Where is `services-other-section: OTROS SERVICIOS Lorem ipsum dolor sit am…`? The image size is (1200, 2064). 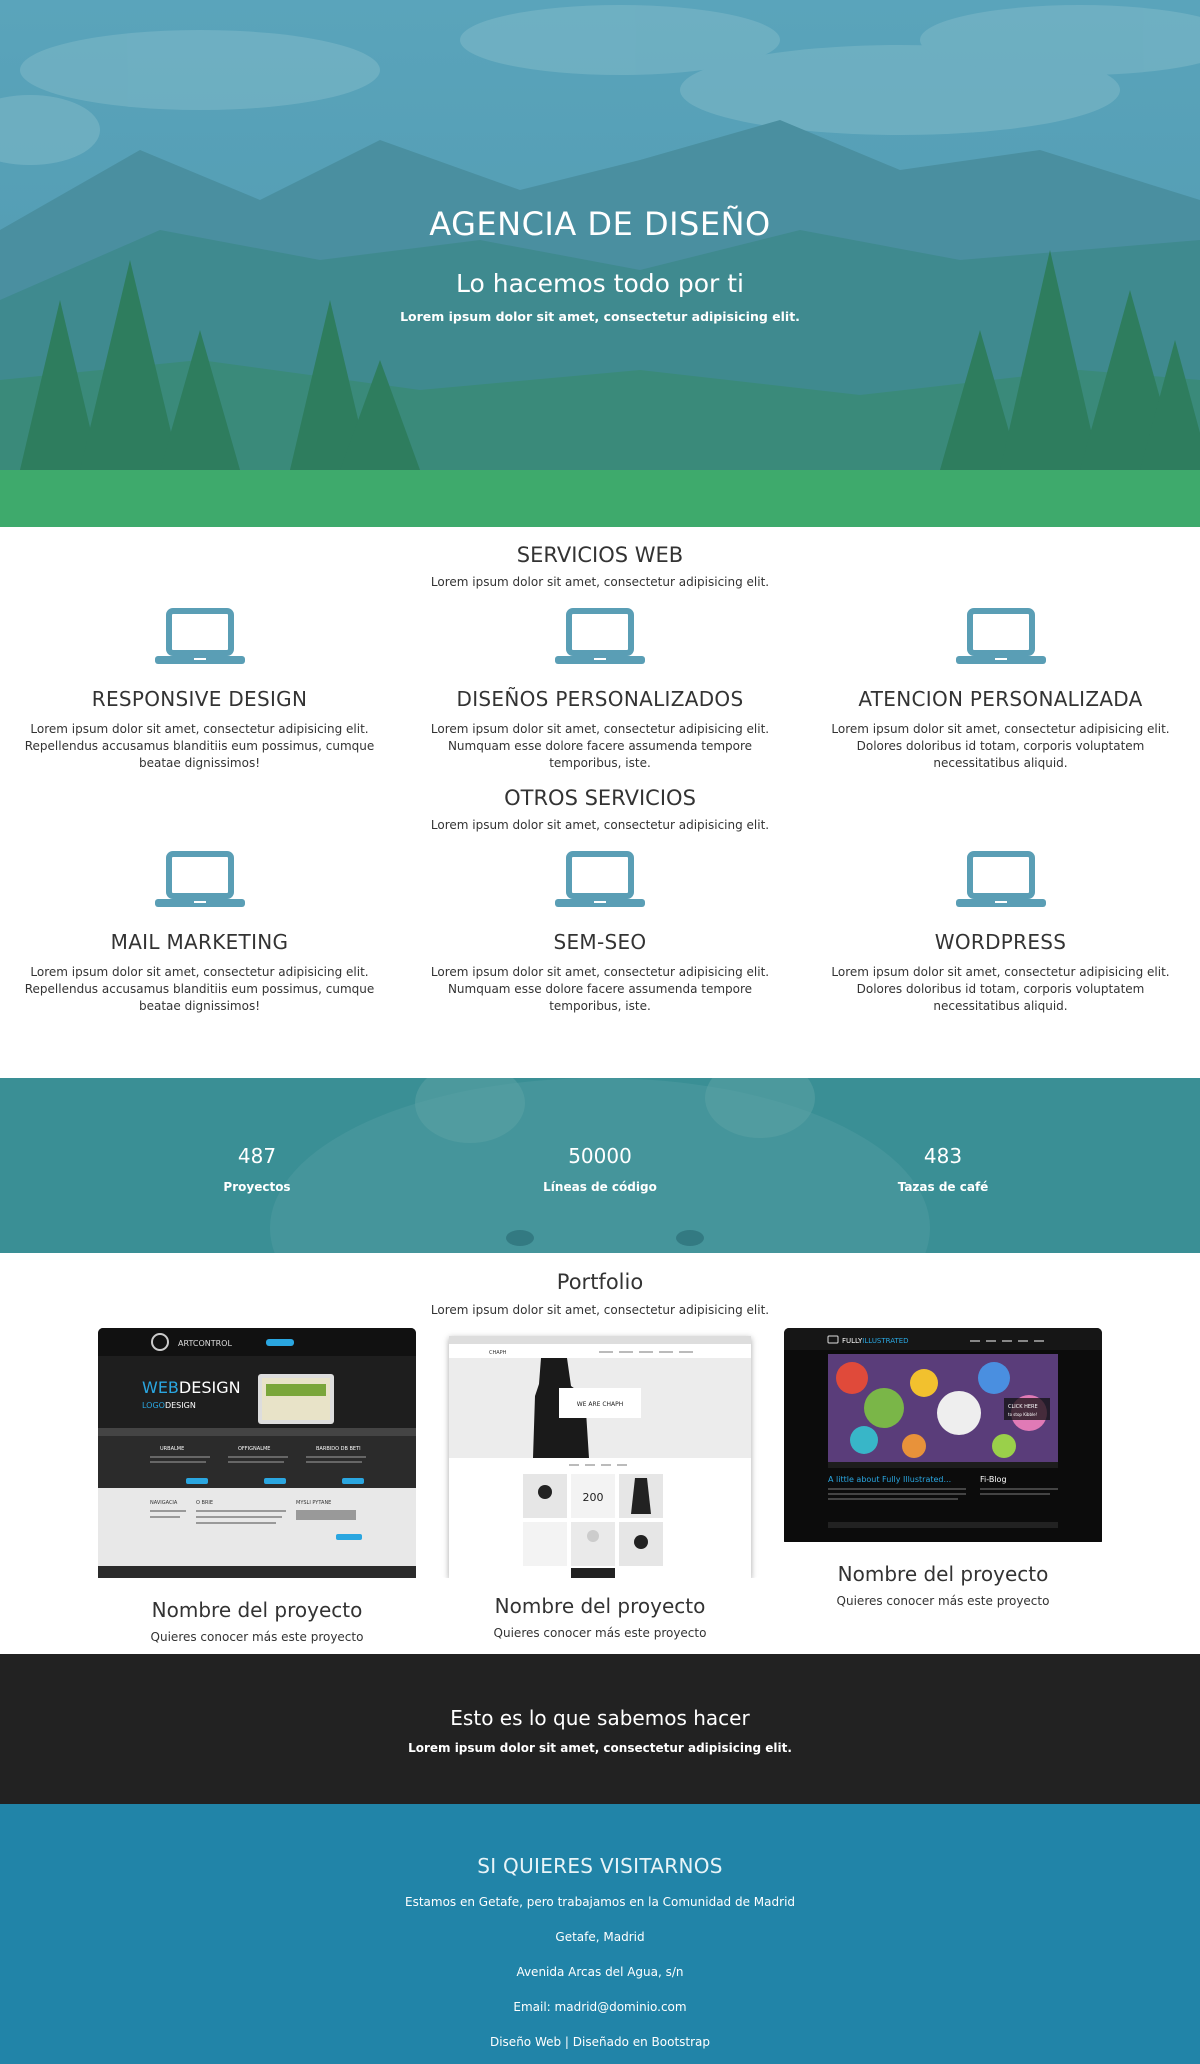 services-other-section: OTROS SERVICIOS Lorem ipsum dolor sit am… is located at coordinates (600, 893).